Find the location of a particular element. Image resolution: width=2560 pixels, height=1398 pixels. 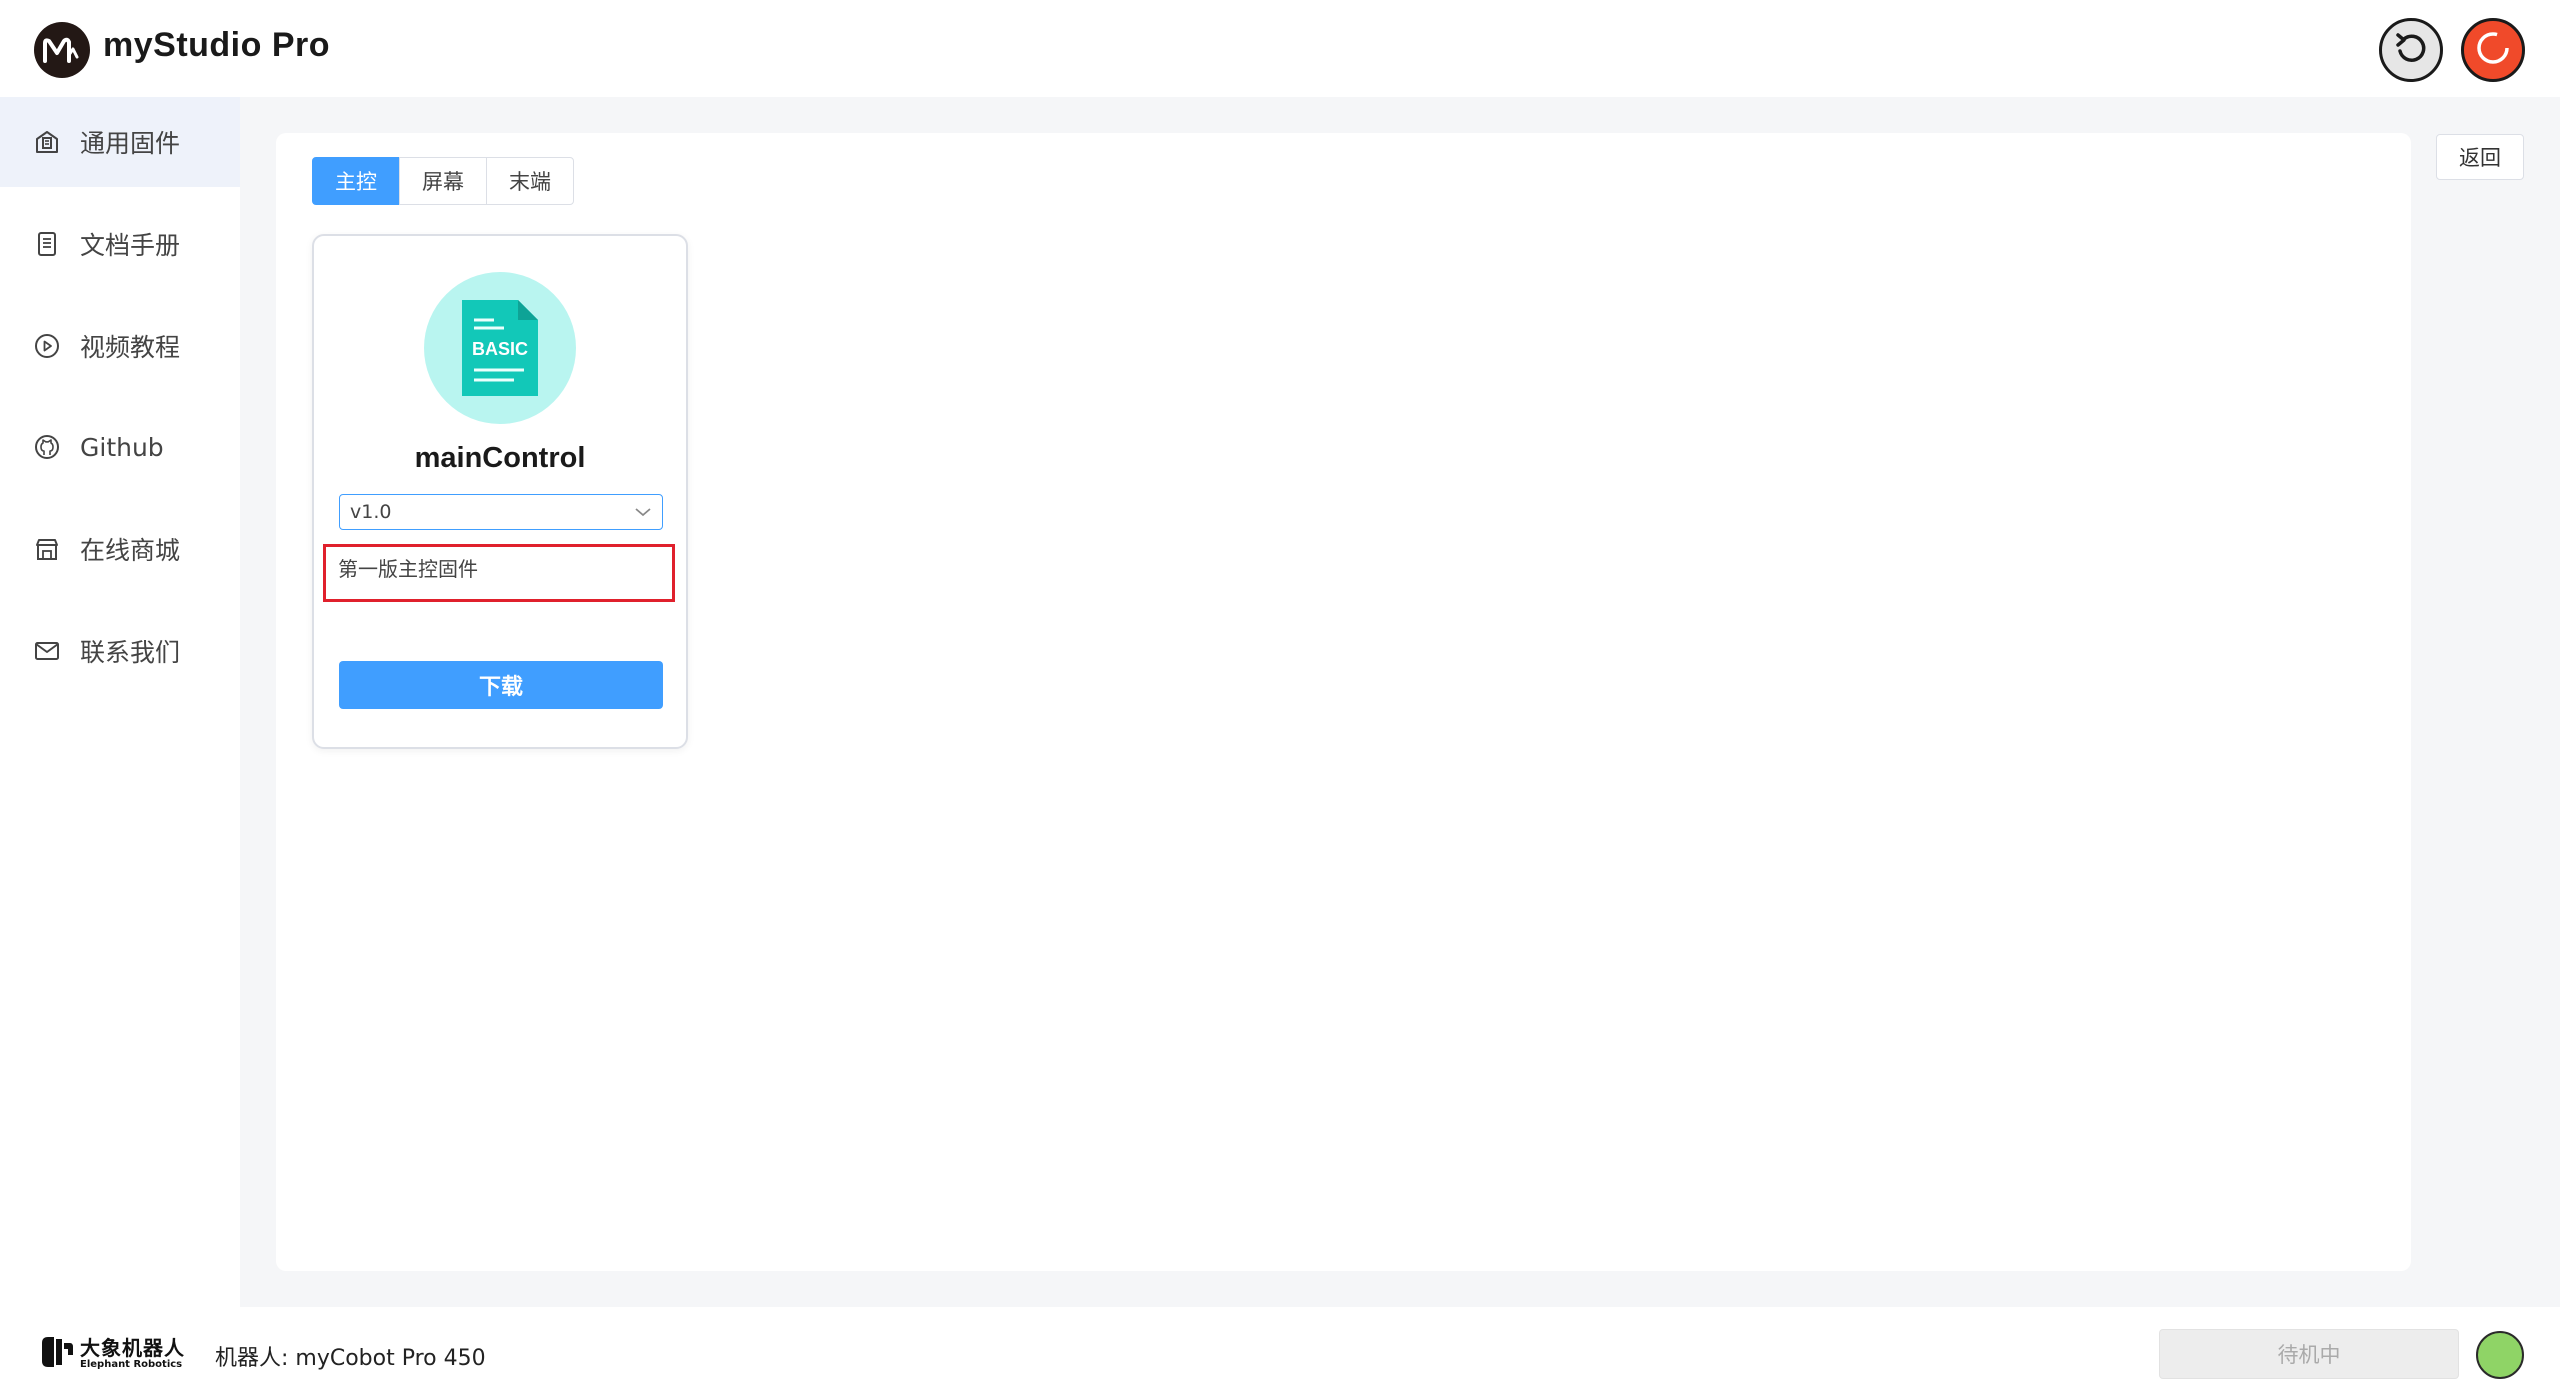

robot-status: 待机中 is located at coordinates (2309, 1354).